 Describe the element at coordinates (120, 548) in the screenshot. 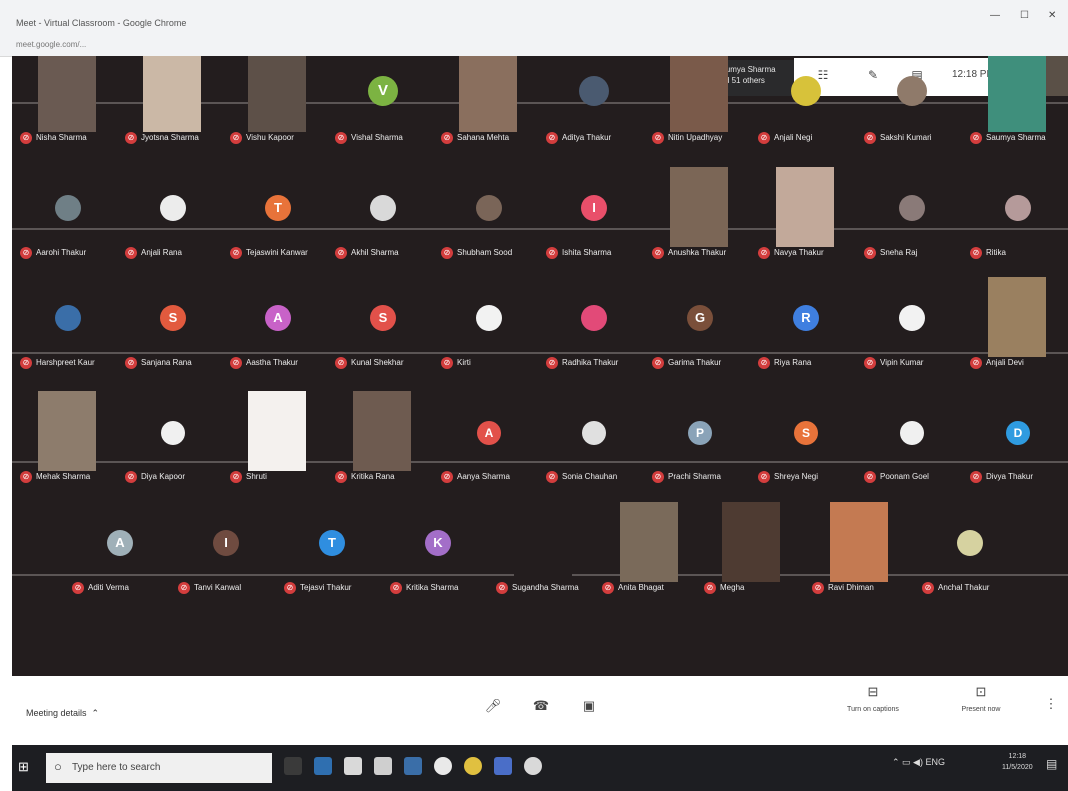

I see `participant-tile: A ⊘ Aditi Verma` at that location.